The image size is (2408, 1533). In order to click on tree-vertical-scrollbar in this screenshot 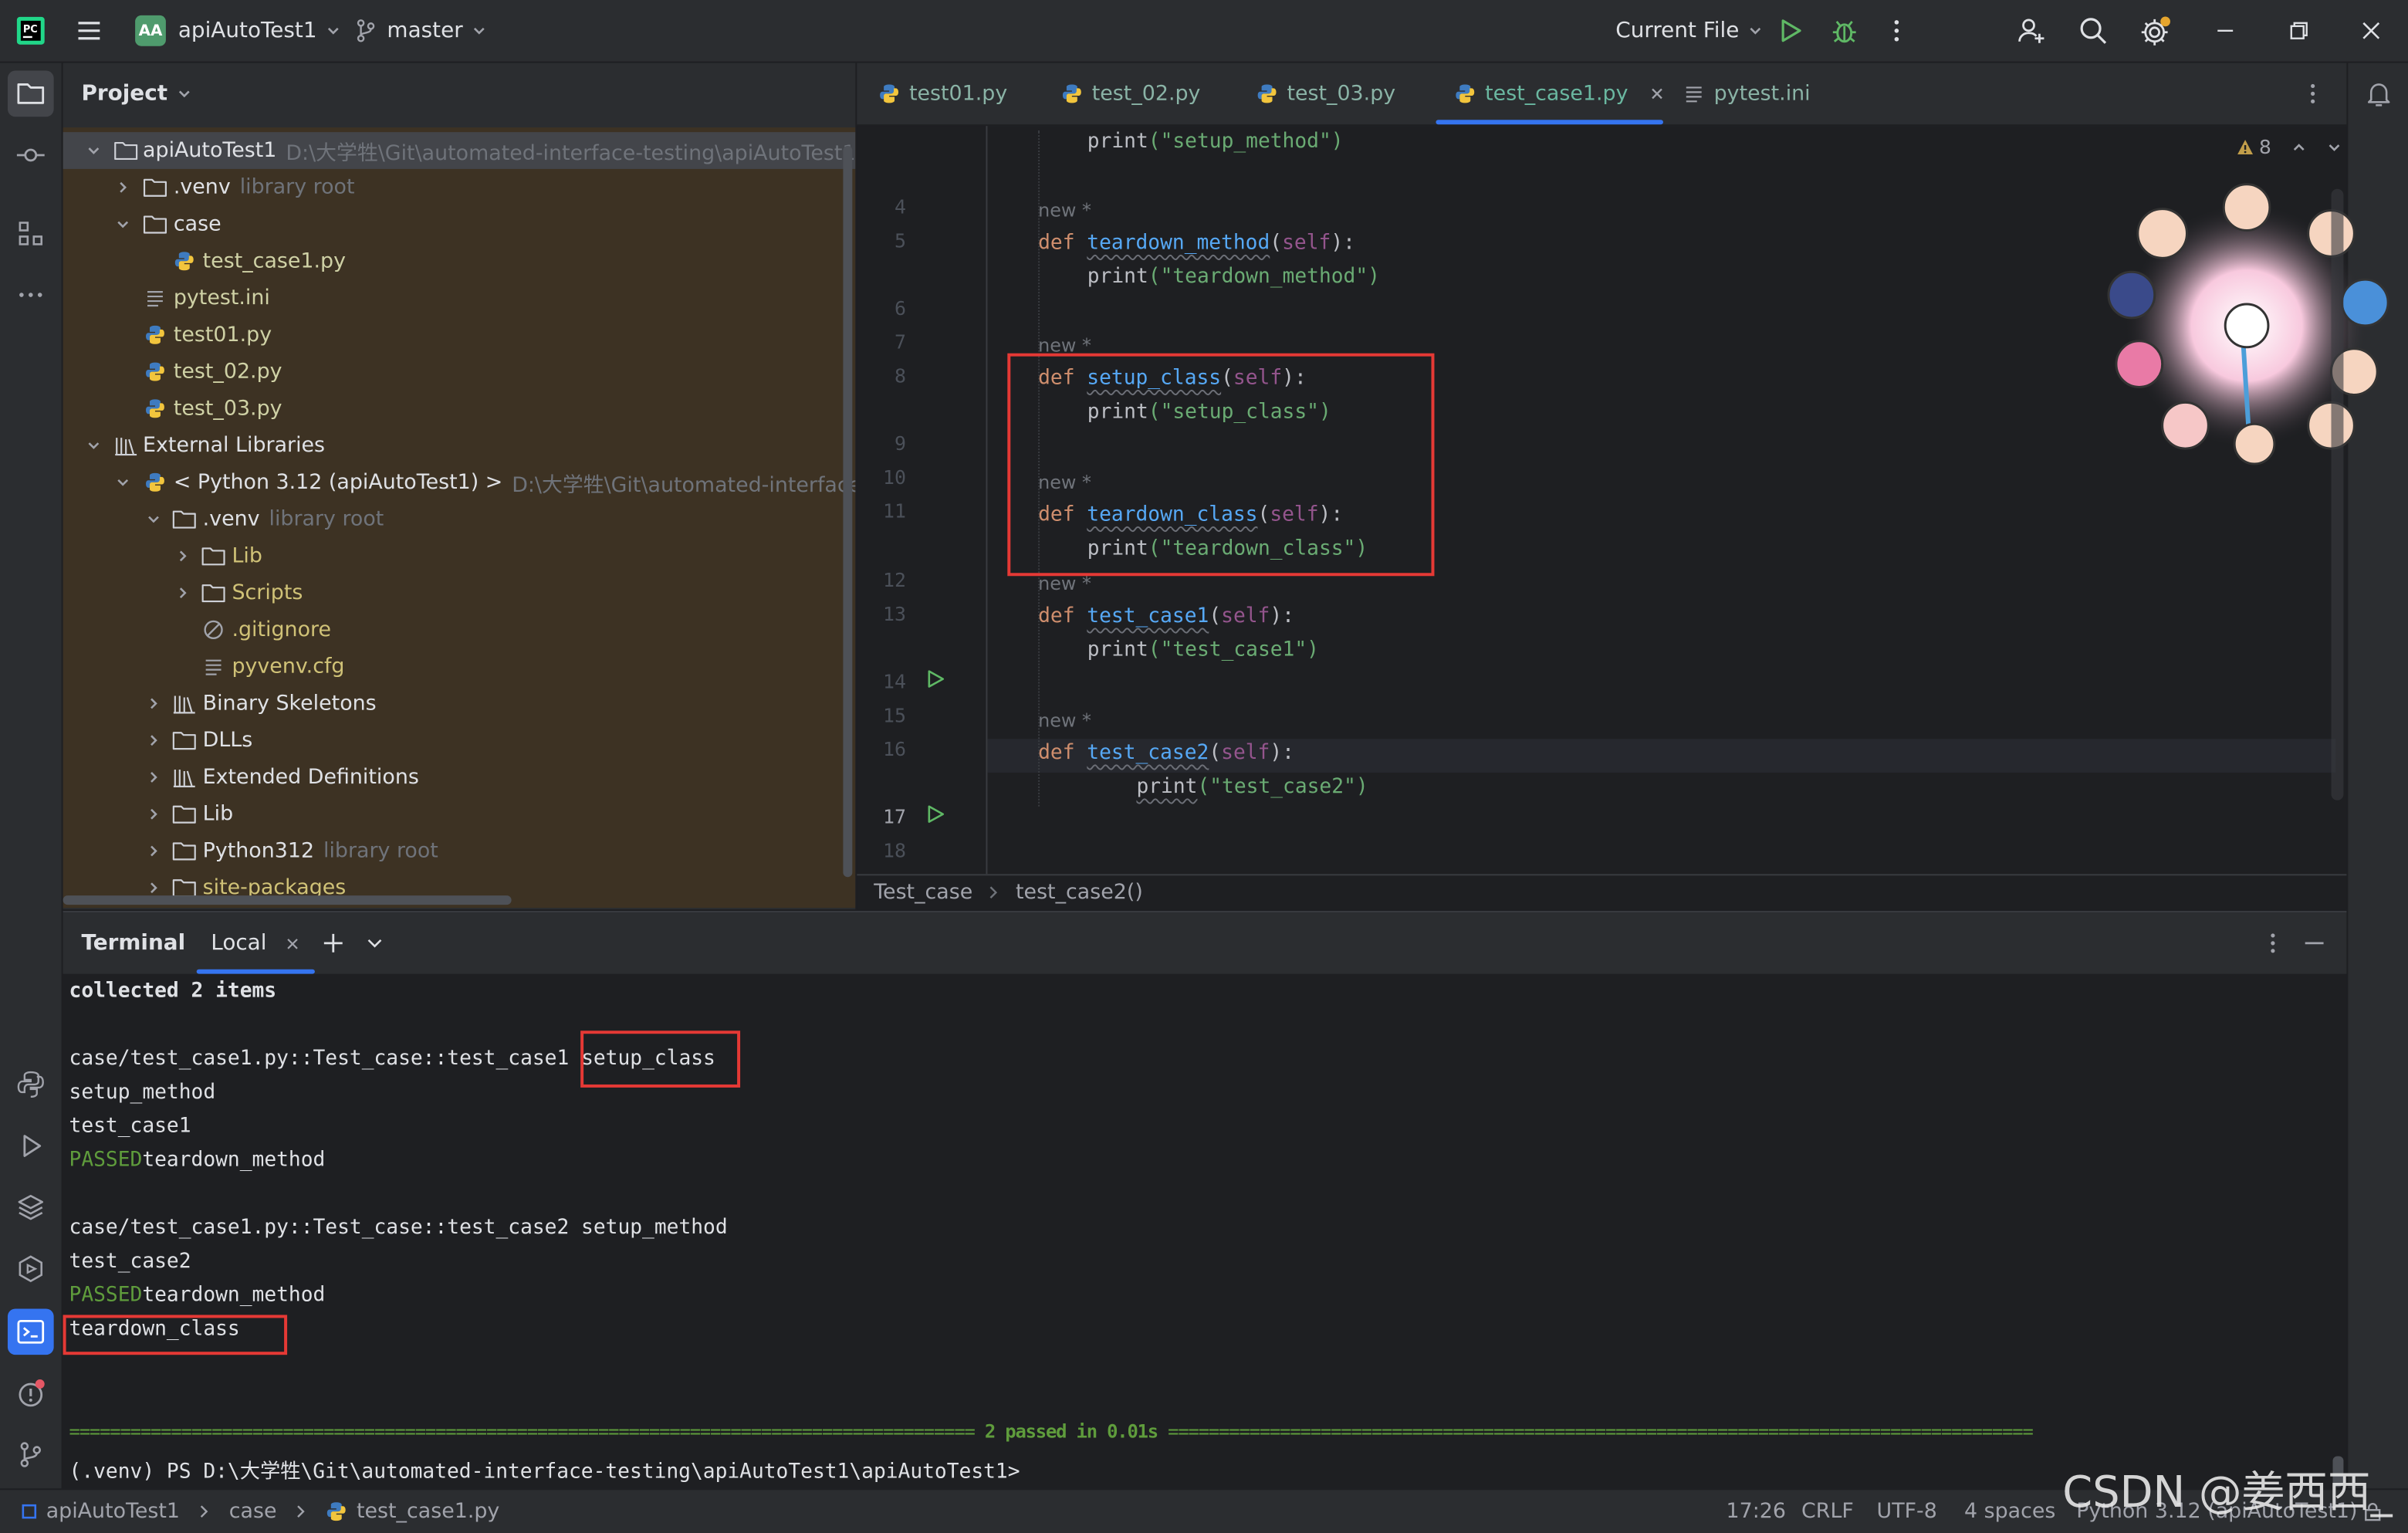, I will do `click(848, 512)`.